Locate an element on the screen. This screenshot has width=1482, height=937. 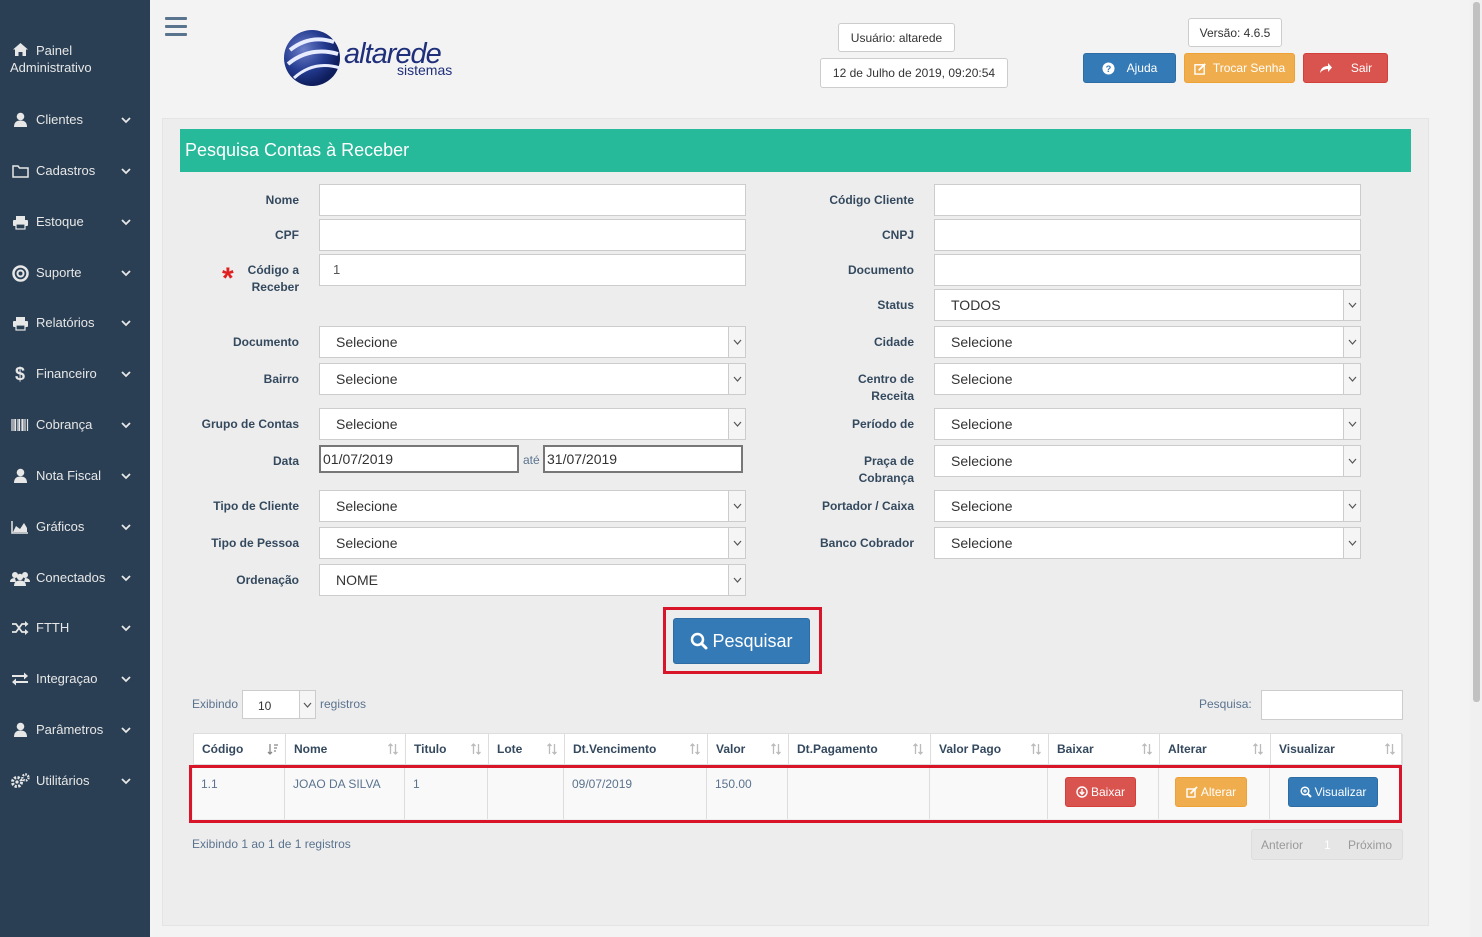
sidebar-item-ftth: FTTH is located at coordinates (75, 638).